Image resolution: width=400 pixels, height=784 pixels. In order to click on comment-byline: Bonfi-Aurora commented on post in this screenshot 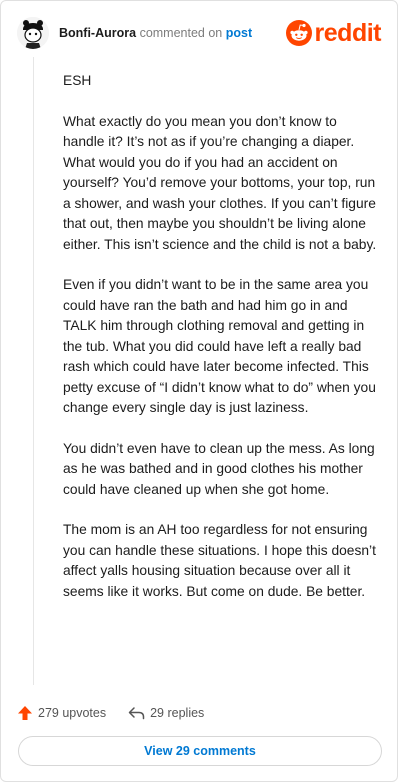, I will do `click(155, 33)`.